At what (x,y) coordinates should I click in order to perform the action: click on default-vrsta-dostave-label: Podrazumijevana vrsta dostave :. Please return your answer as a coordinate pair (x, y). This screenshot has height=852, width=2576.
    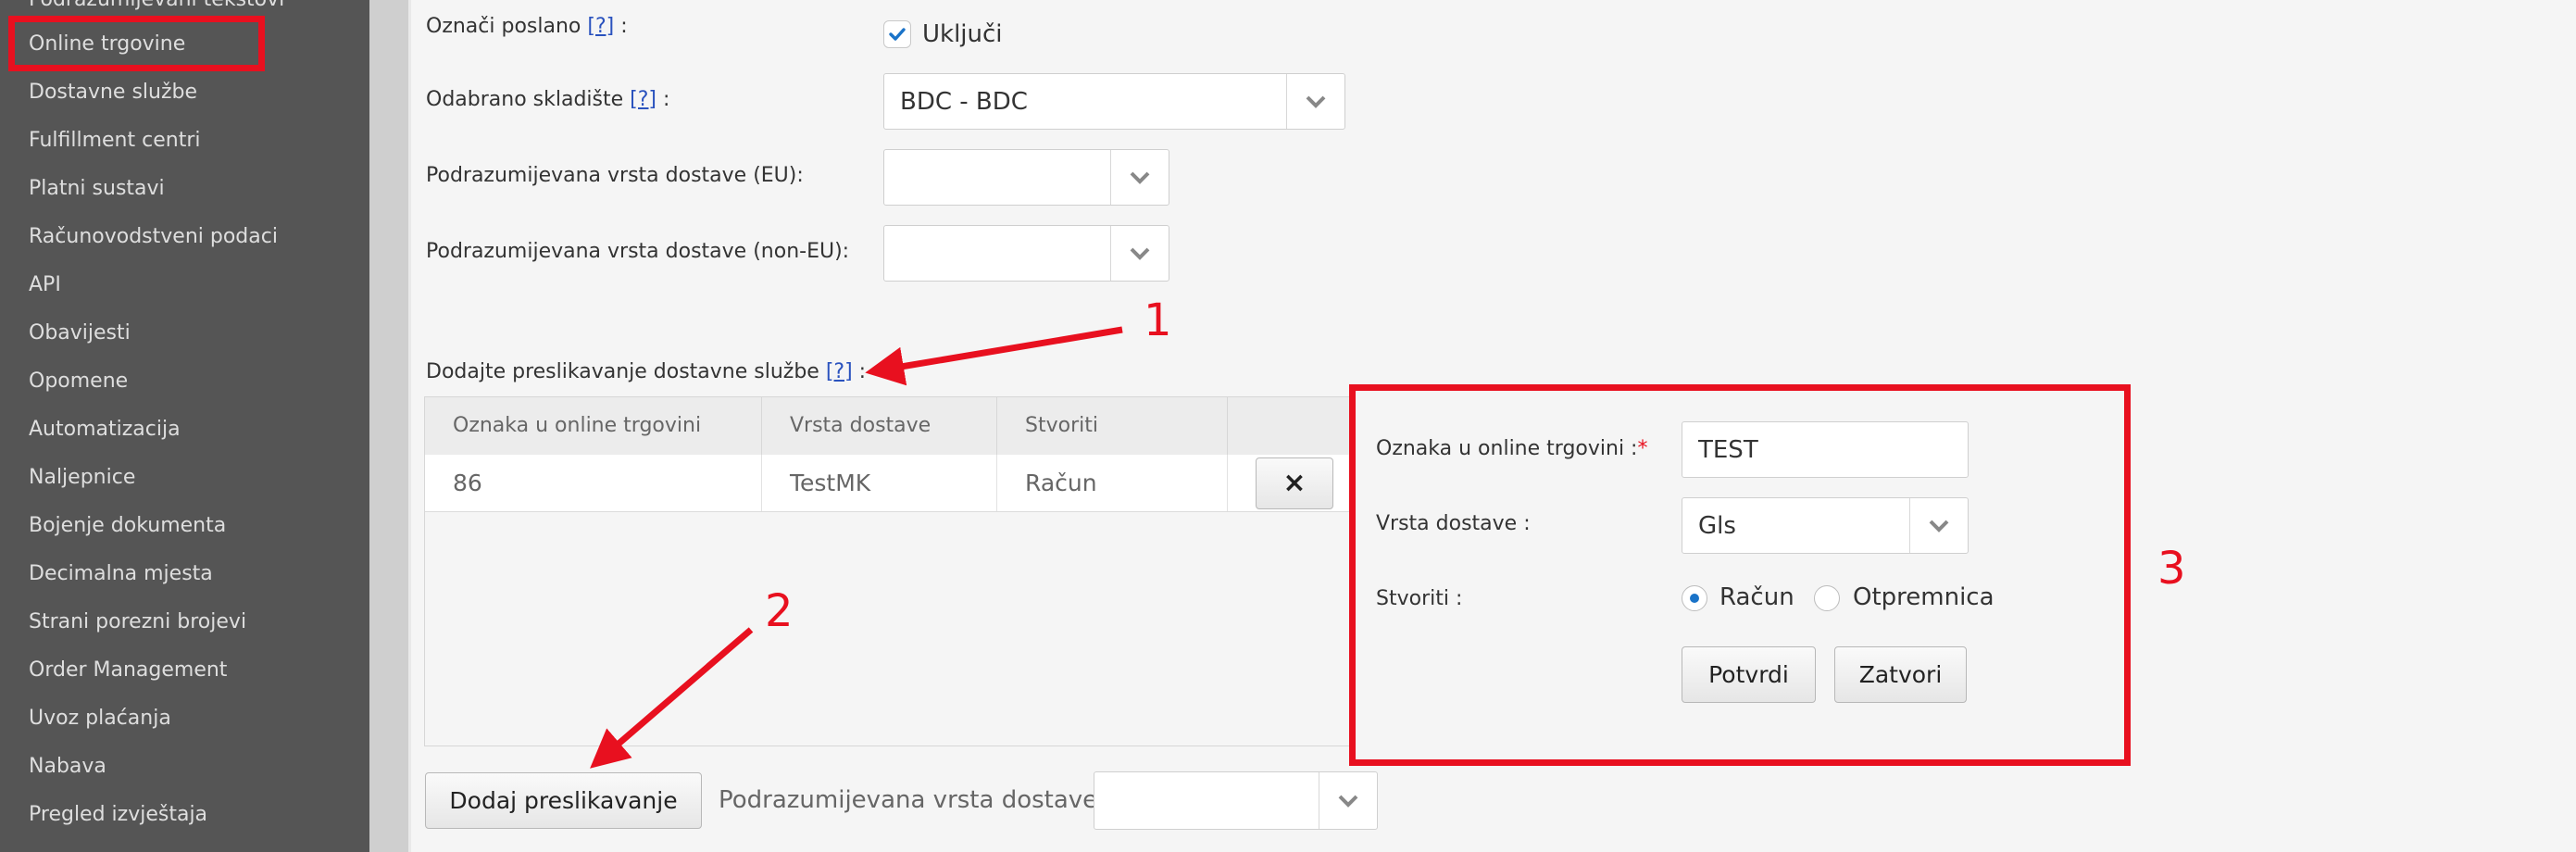
    Looking at the image, I should click on (917, 800).